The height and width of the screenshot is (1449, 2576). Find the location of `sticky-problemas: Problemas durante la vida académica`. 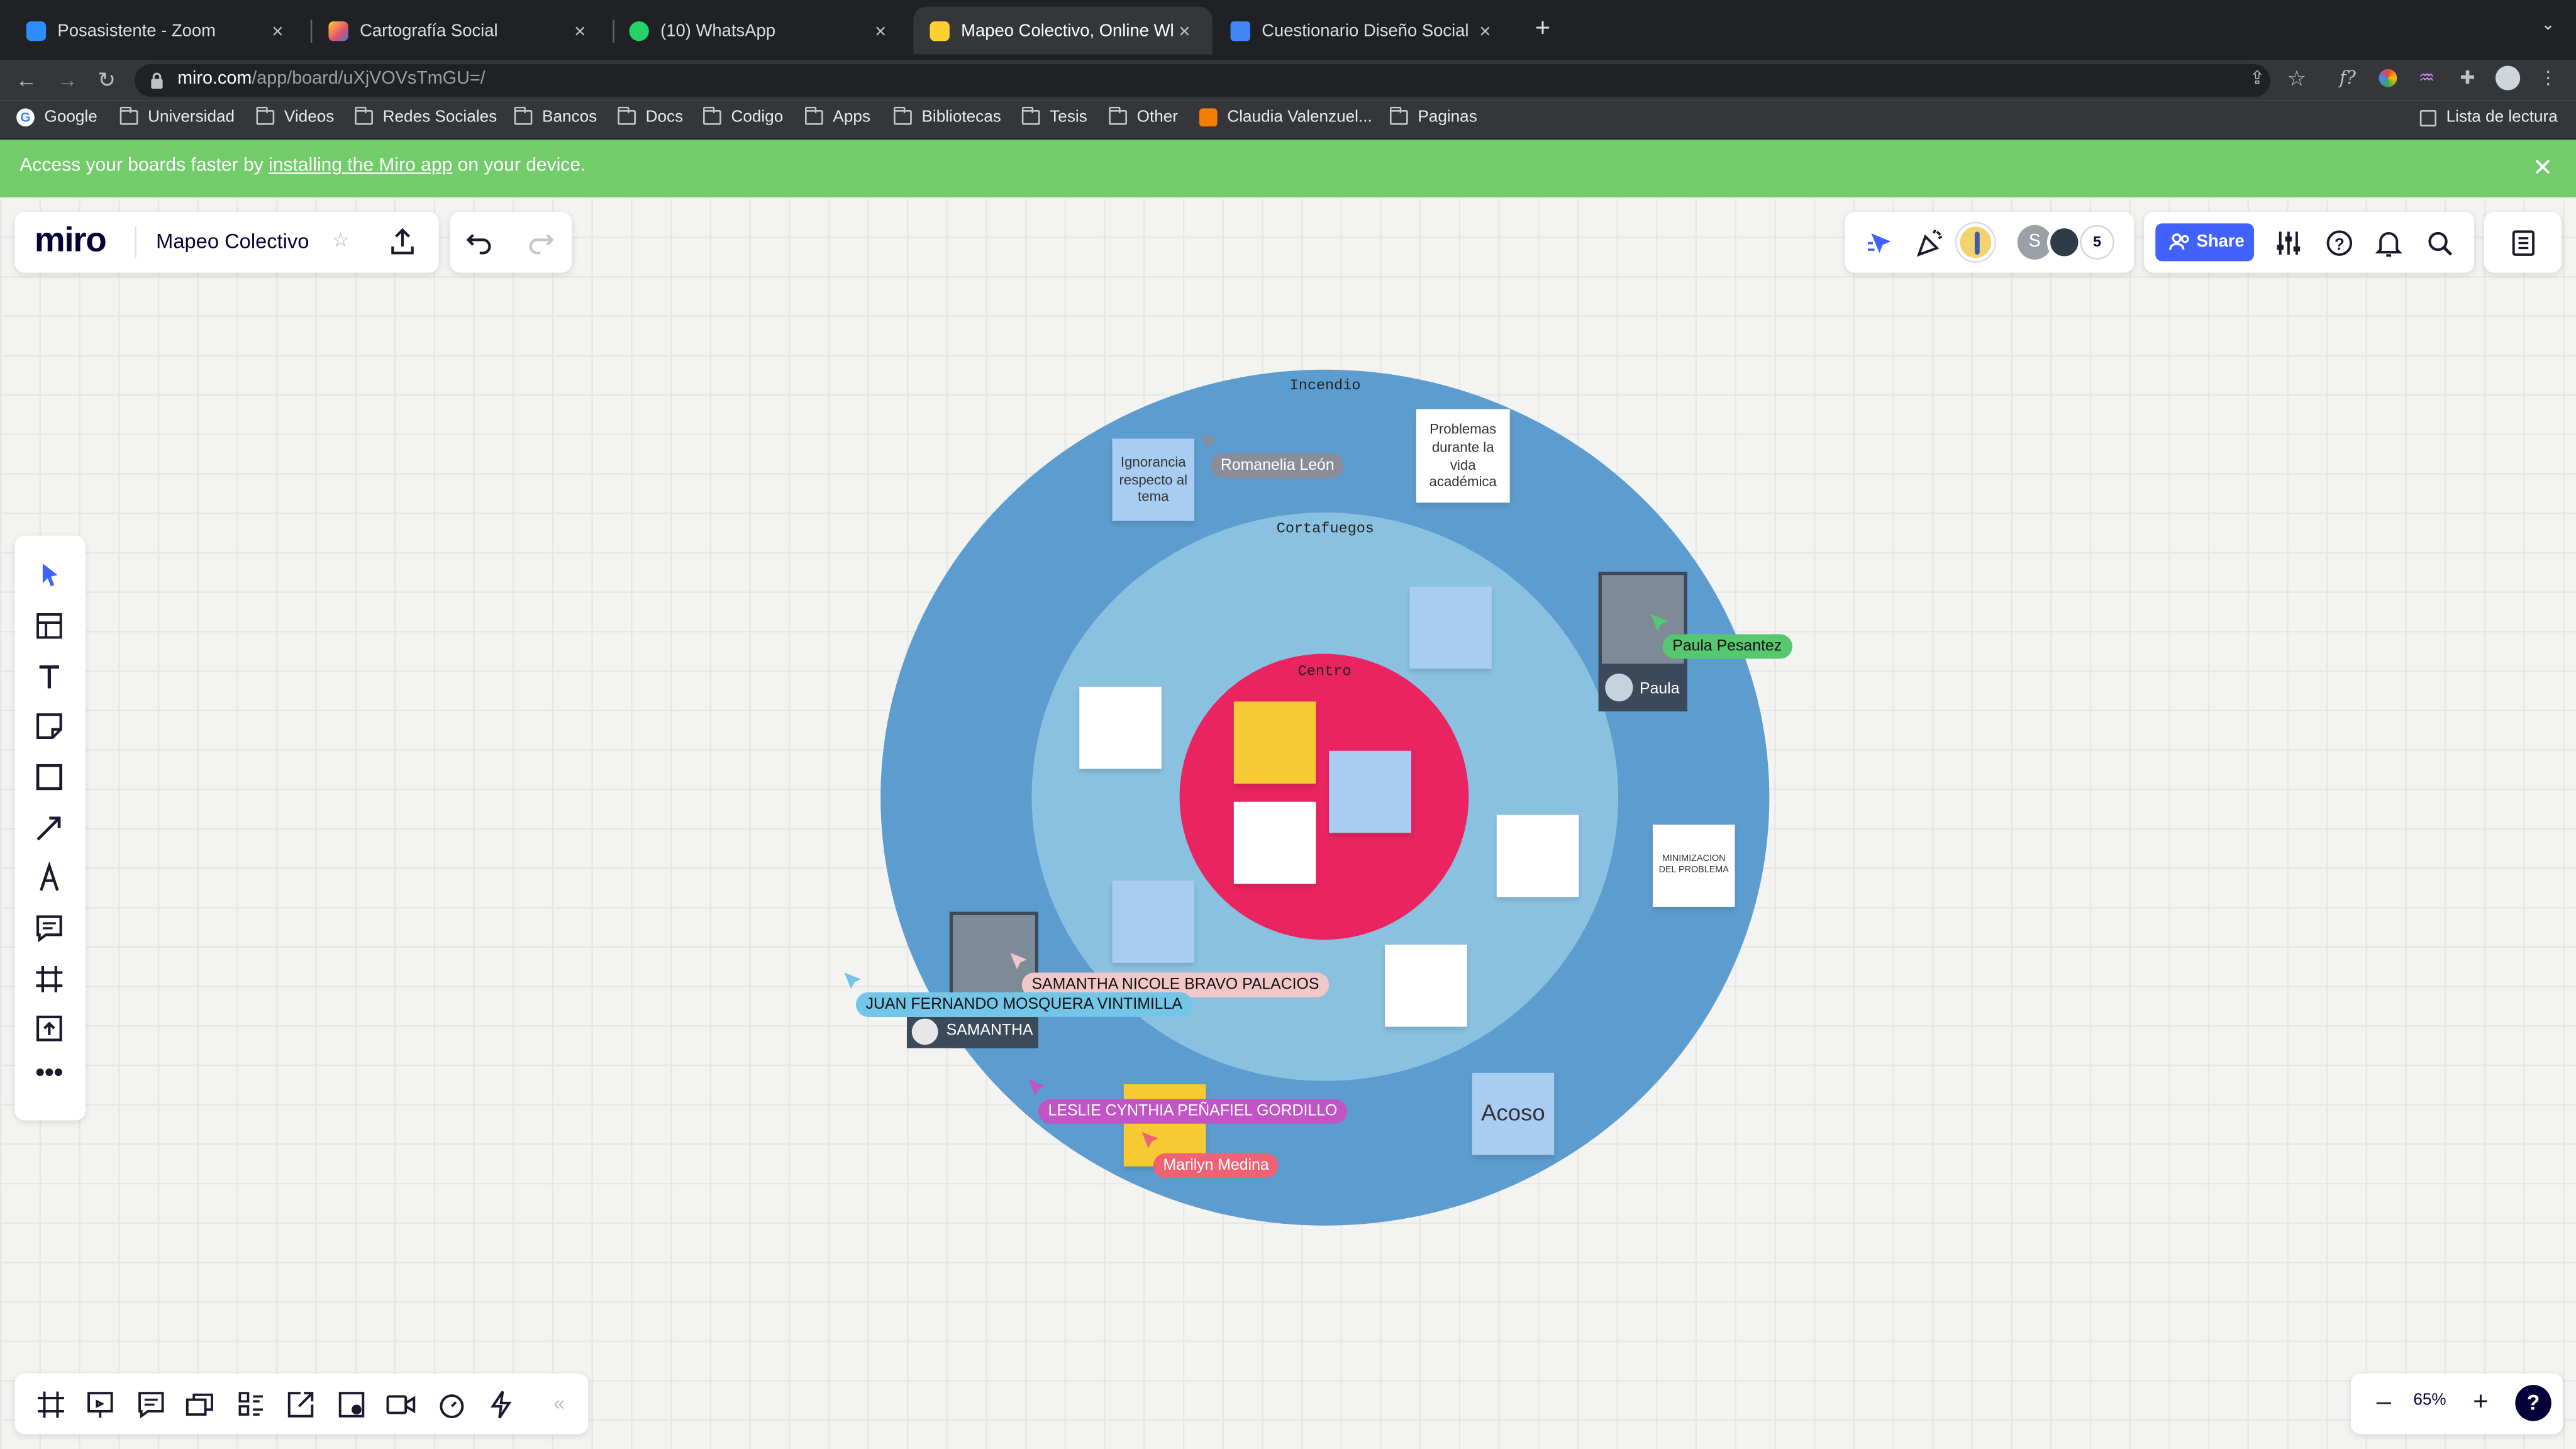

sticky-problemas: Problemas durante la vida académica is located at coordinates (1463, 456).